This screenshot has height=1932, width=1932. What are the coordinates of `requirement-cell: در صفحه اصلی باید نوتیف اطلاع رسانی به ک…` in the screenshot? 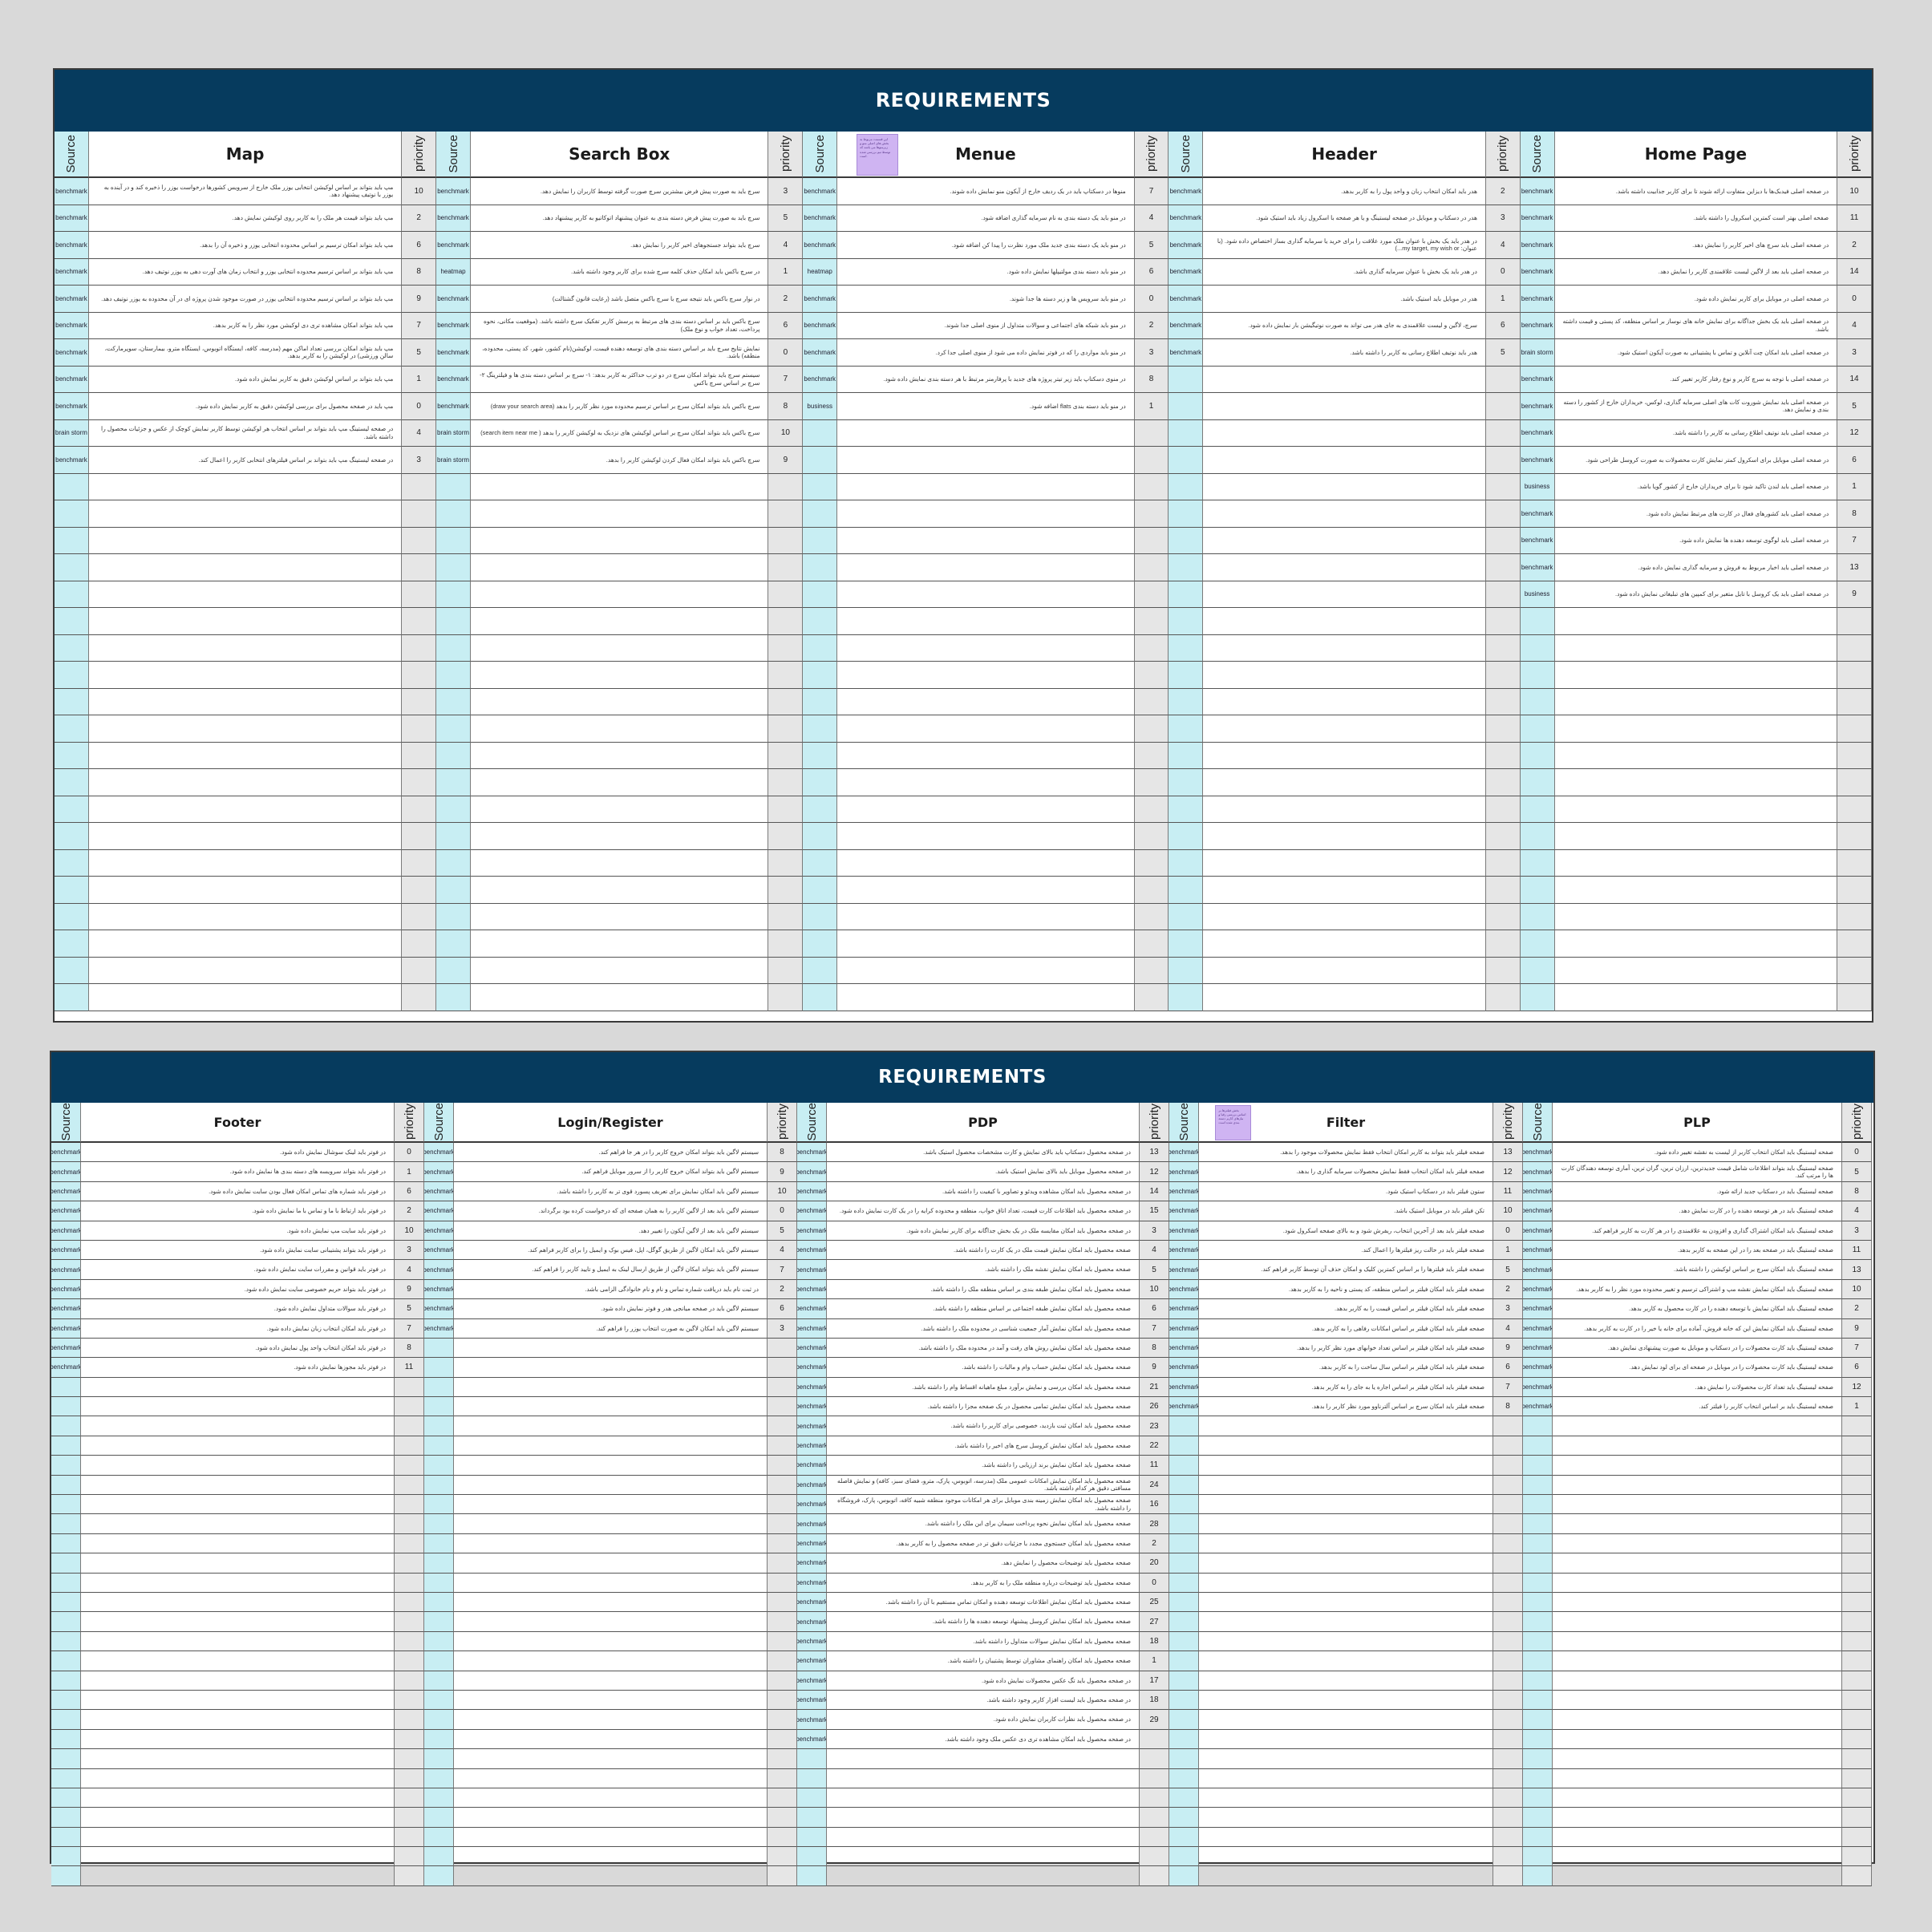 It's located at (1696, 433).